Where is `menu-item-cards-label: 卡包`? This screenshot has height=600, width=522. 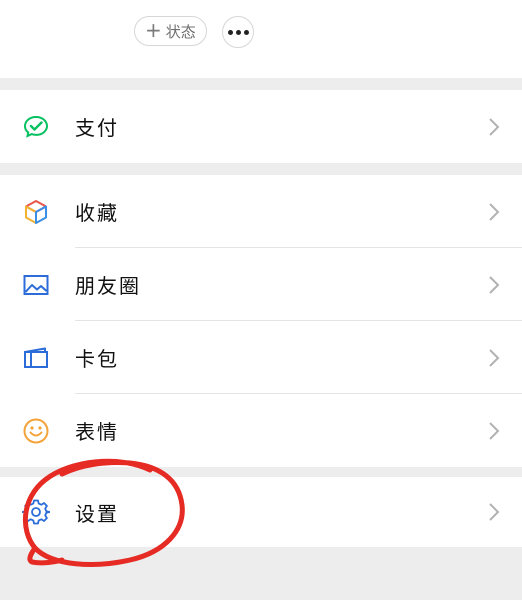
menu-item-cards-label: 卡包 is located at coordinates (97, 359).